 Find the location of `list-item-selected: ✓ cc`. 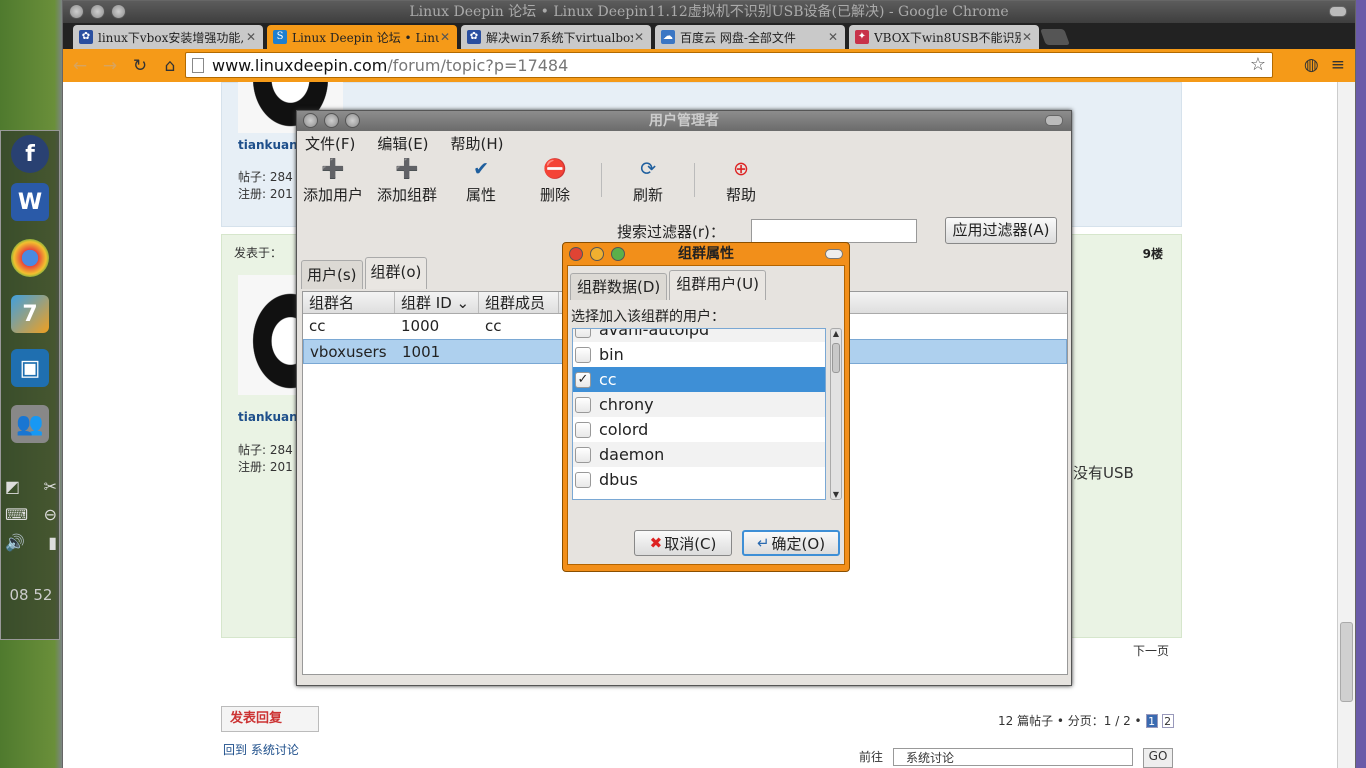

list-item-selected: ✓ cc is located at coordinates (699, 379).